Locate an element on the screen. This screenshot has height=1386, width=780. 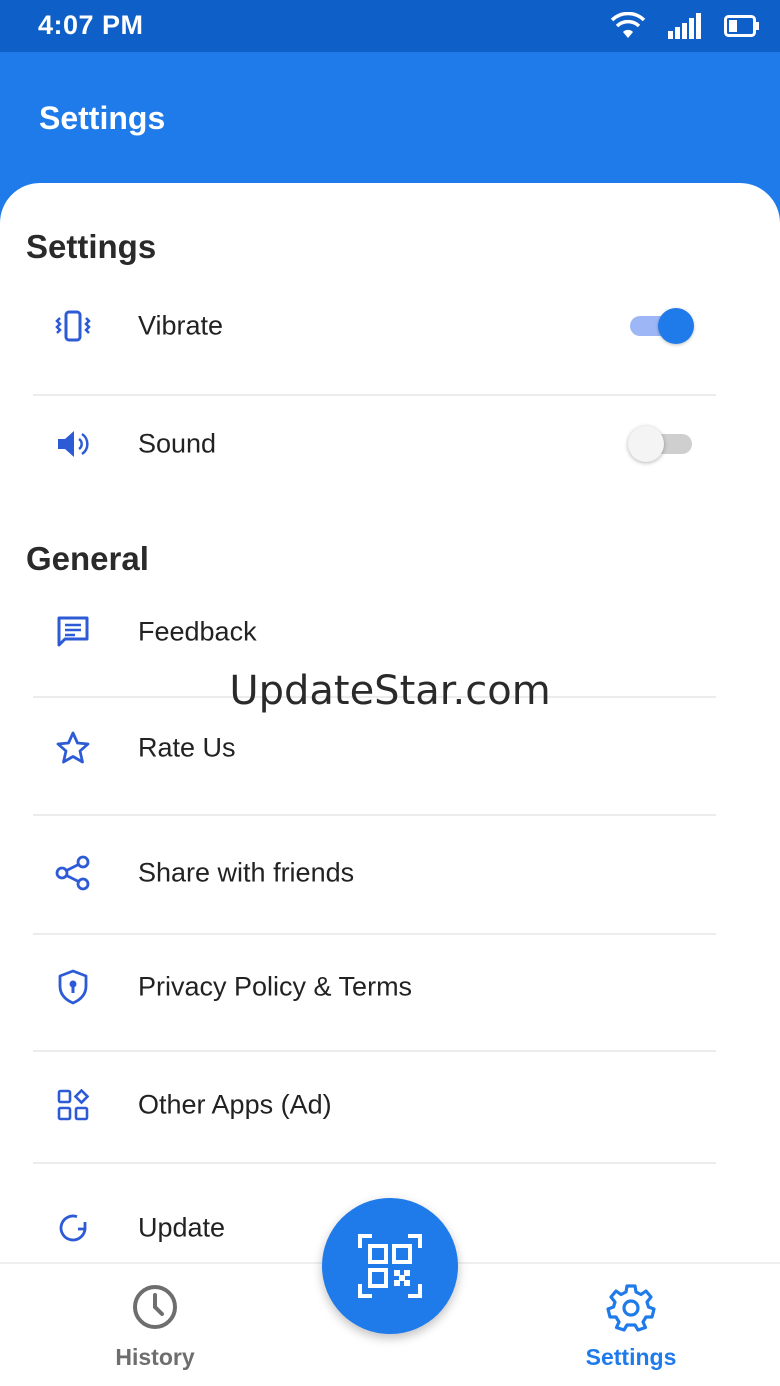
volume-icon is located at coordinates (73, 444).